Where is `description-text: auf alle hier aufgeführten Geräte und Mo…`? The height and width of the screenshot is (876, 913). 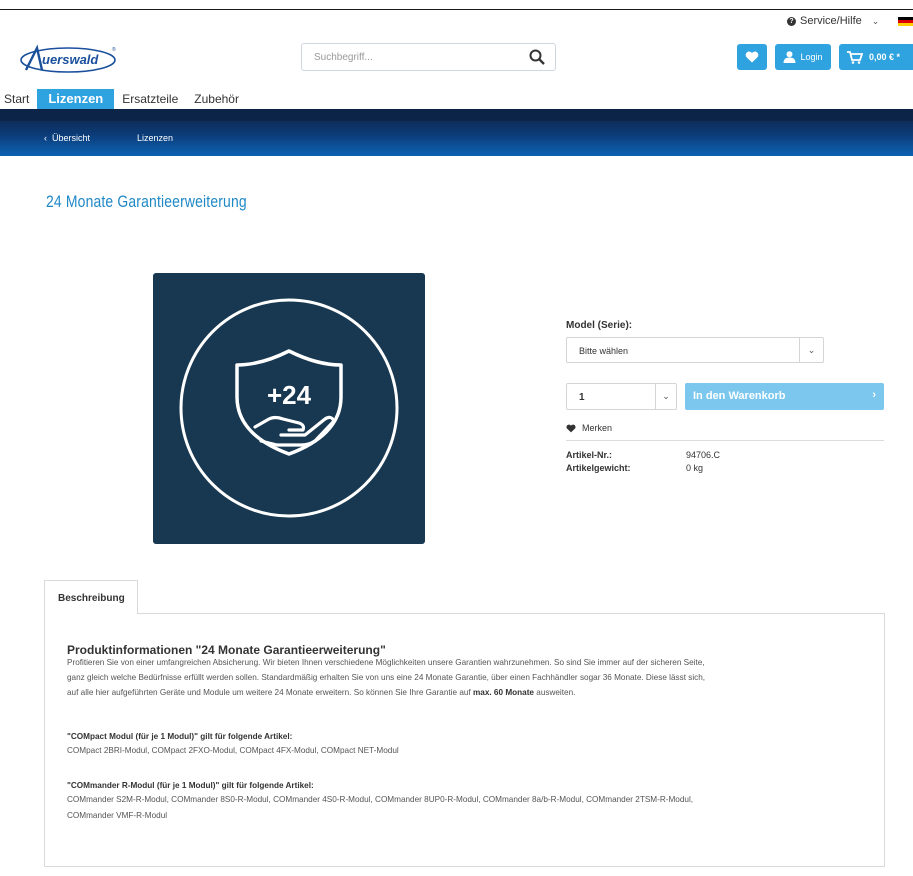
description-text: auf alle hier aufgeführten Geräte und Mo… is located at coordinates (269, 692).